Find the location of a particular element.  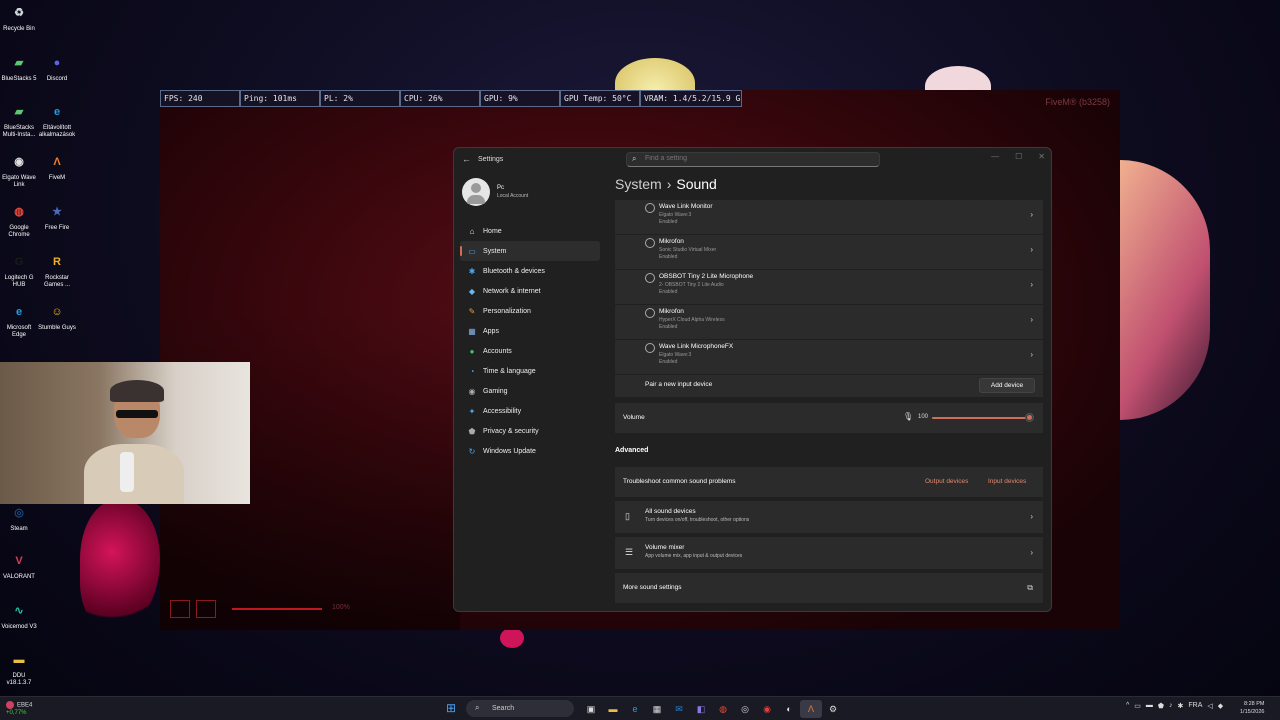

minimize-icon: — is located at coordinates (995, 156).